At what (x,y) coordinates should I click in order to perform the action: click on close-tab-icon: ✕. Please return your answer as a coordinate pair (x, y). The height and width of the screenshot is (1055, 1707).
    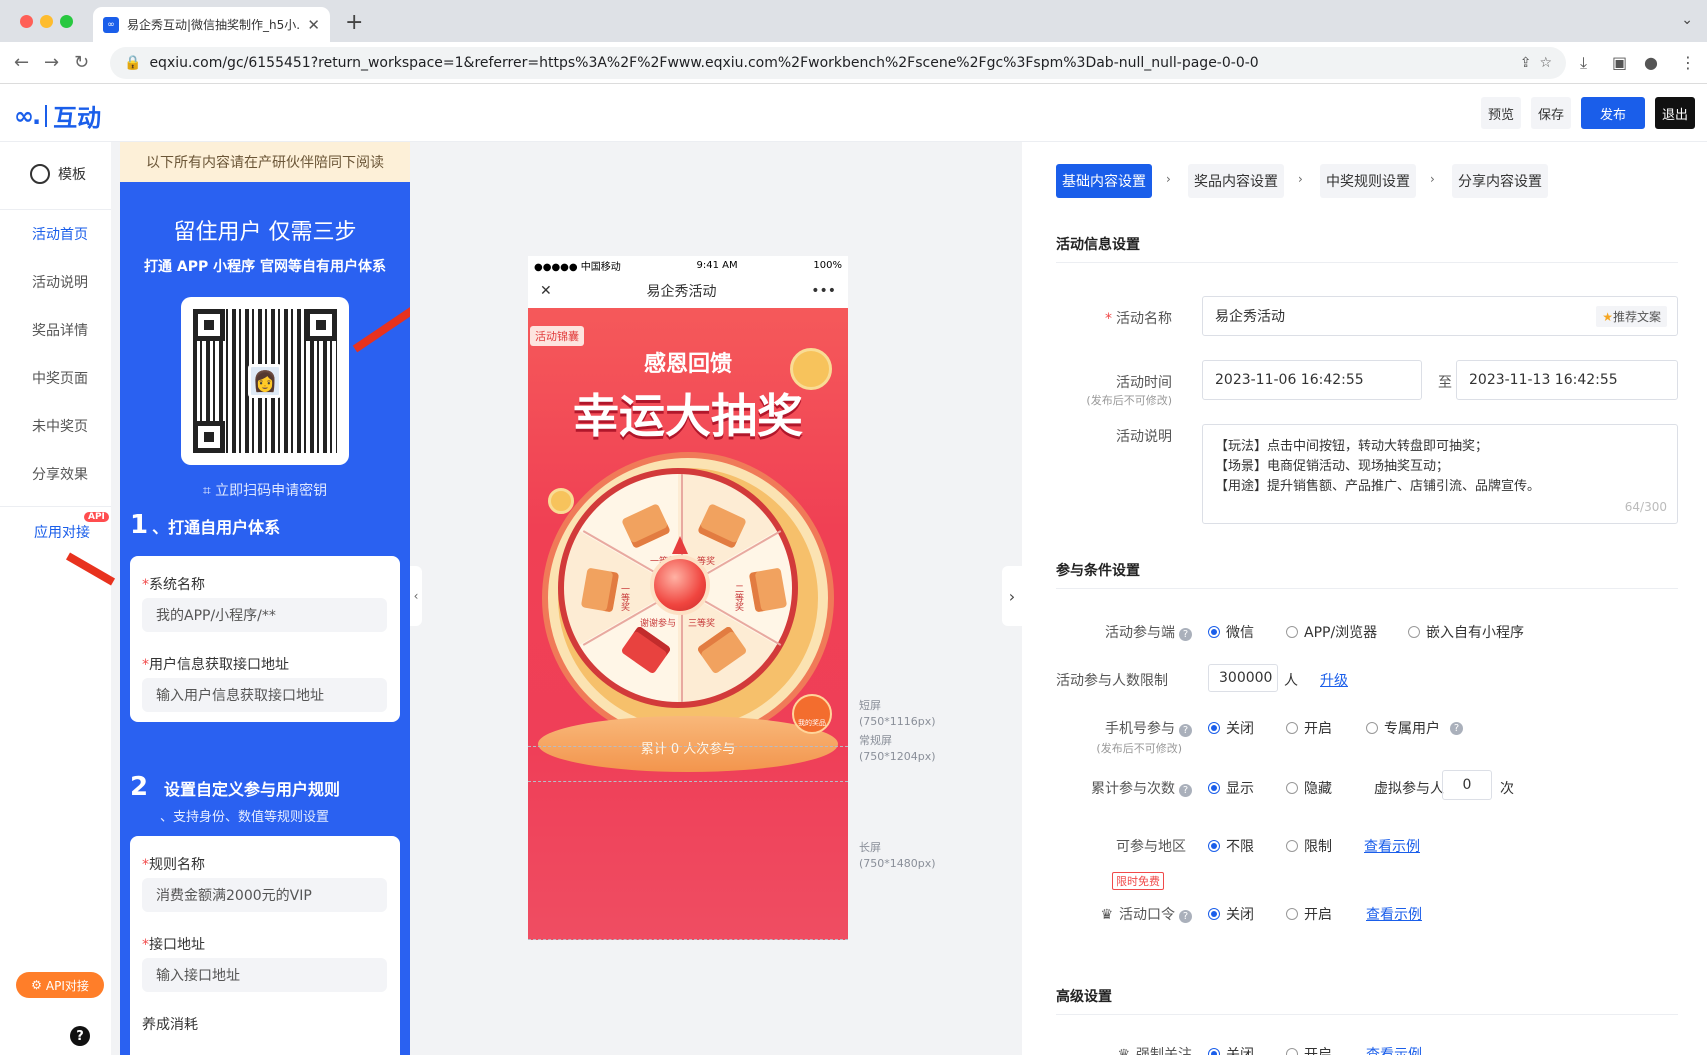
    Looking at the image, I should click on (313, 25).